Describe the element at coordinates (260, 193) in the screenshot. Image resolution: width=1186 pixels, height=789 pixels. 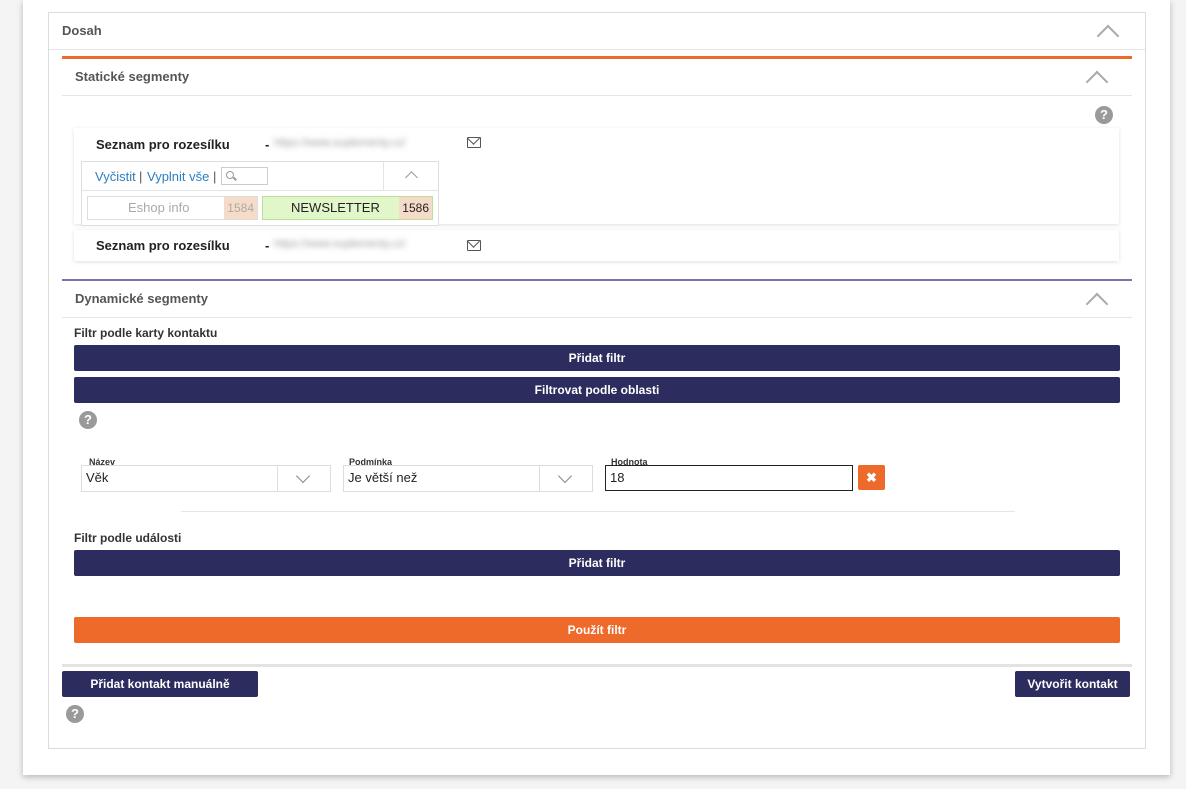
I see `segment-selector: Vyčistit | Vyplnit vše | Eshop info 1584` at that location.